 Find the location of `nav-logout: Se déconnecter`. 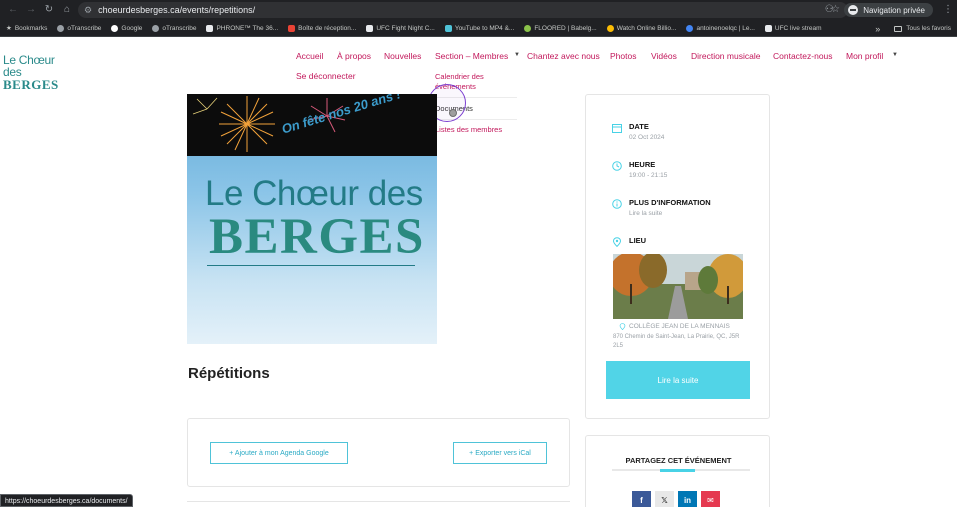

nav-logout: Se déconnecter is located at coordinates (326, 76).